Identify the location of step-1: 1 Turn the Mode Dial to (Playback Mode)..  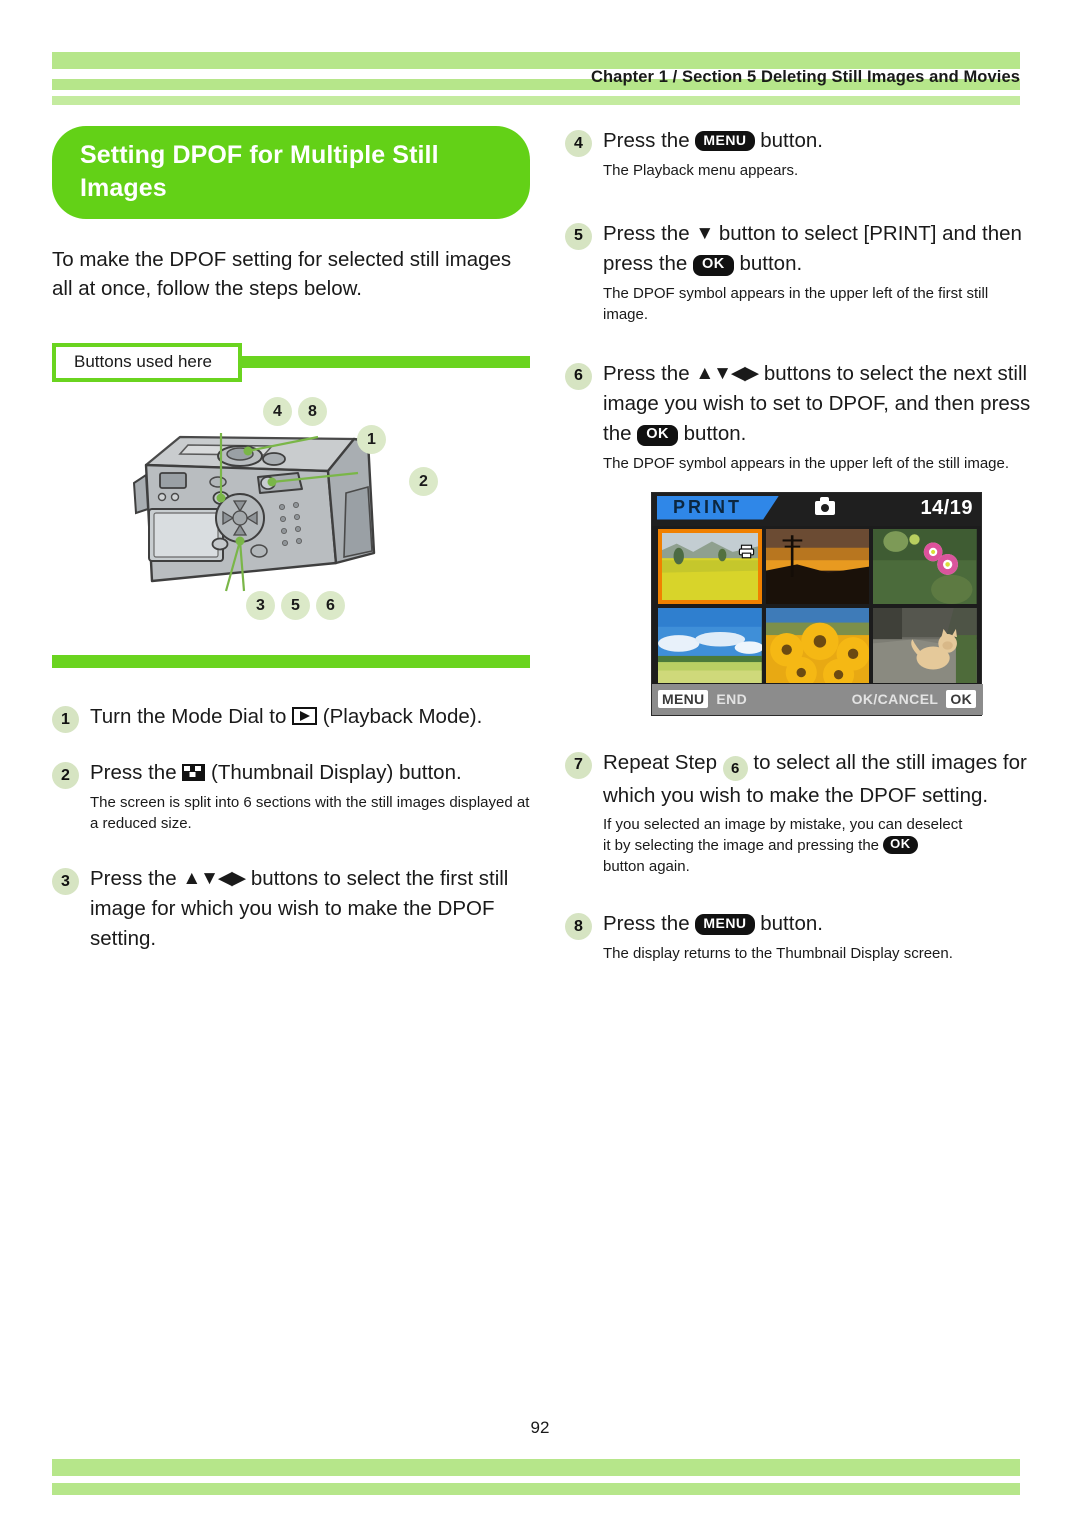
(292, 718).